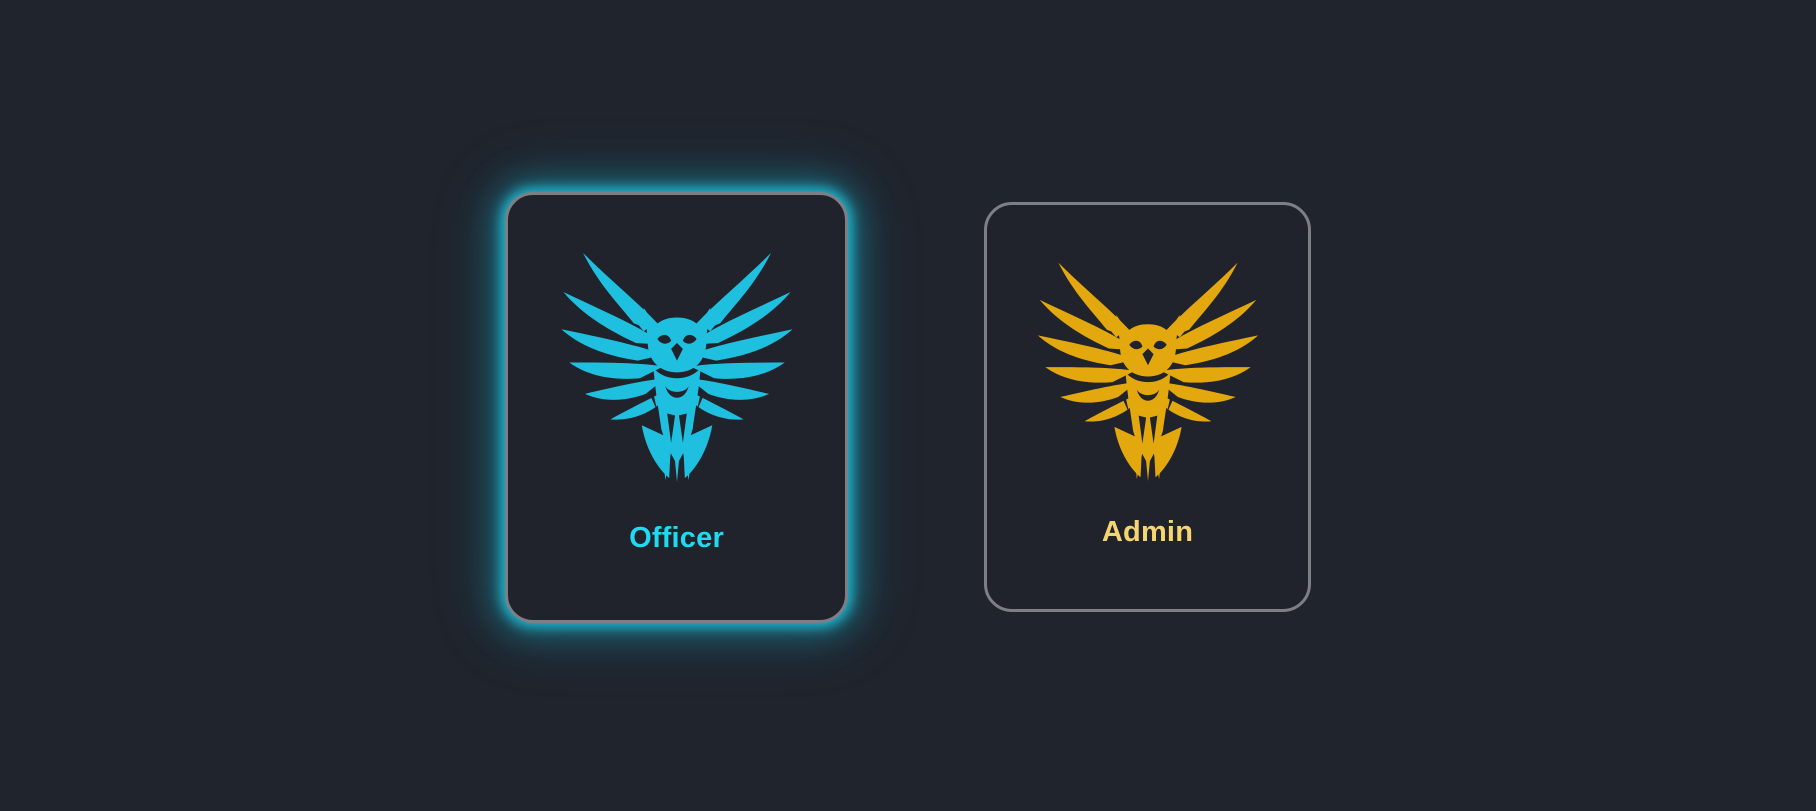 The image size is (1816, 811). I want to click on officer-role-label: Officer, so click(676, 538).